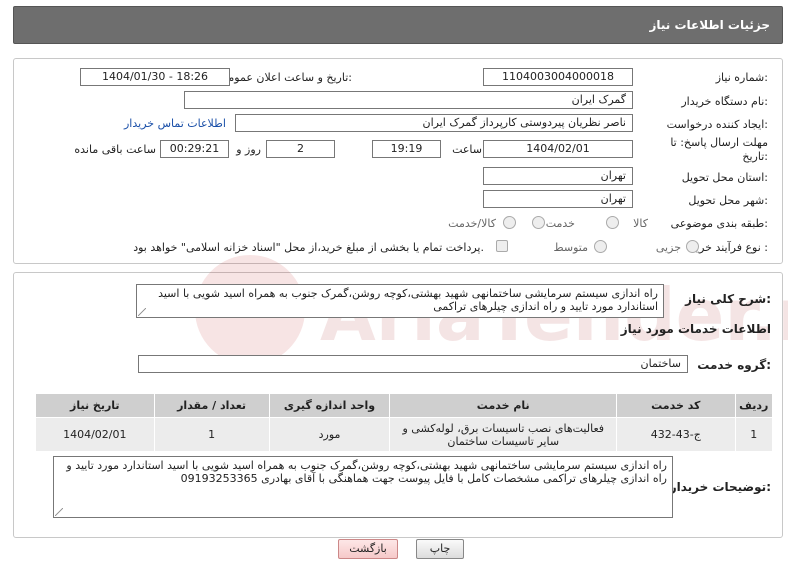 This screenshot has width=788, height=574. I want to click on description-label: شرح کلی نیاز:, so click(728, 299).